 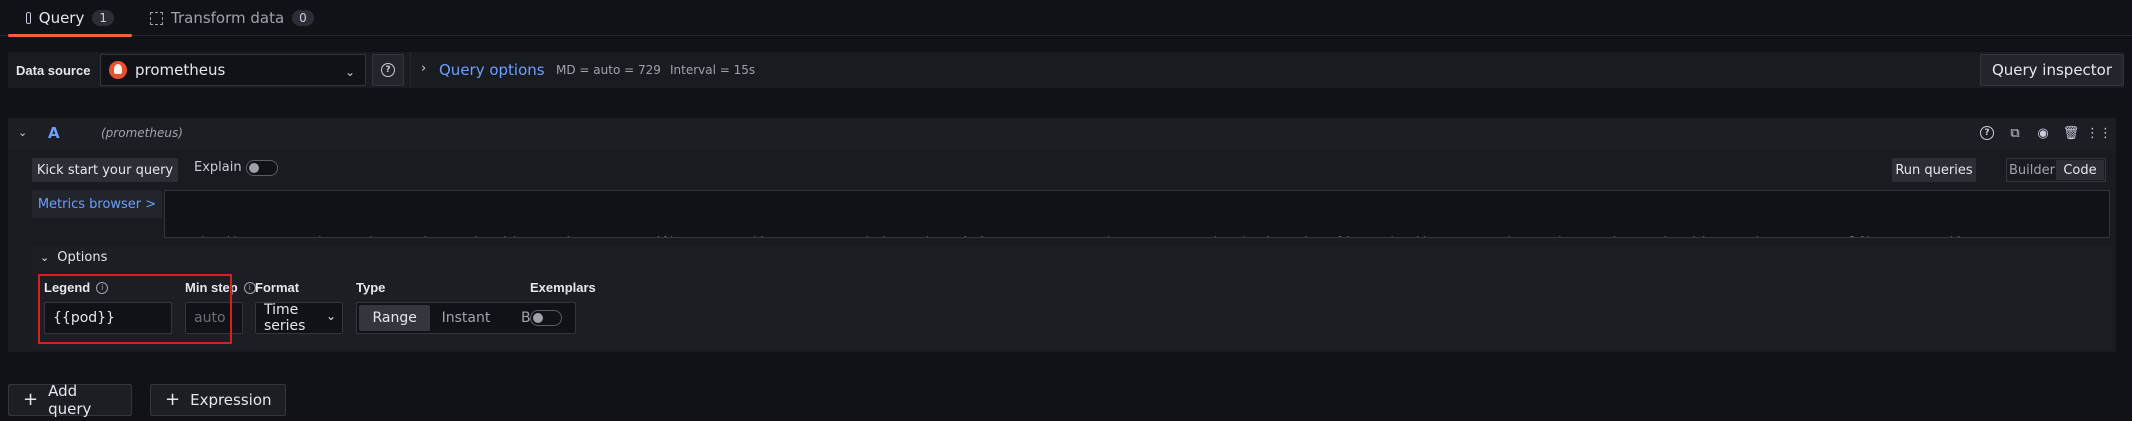 What do you see at coordinates (53, 70) in the screenshot?
I see `datasource-label: Data source` at bounding box center [53, 70].